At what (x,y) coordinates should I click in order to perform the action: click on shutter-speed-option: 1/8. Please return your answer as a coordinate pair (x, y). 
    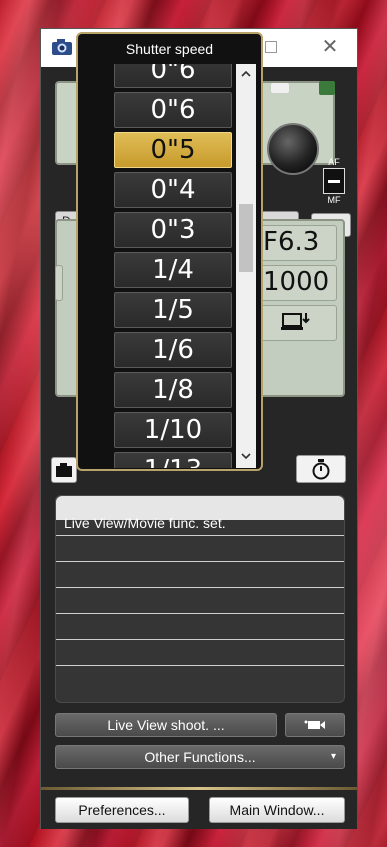
    Looking at the image, I should click on (173, 390).